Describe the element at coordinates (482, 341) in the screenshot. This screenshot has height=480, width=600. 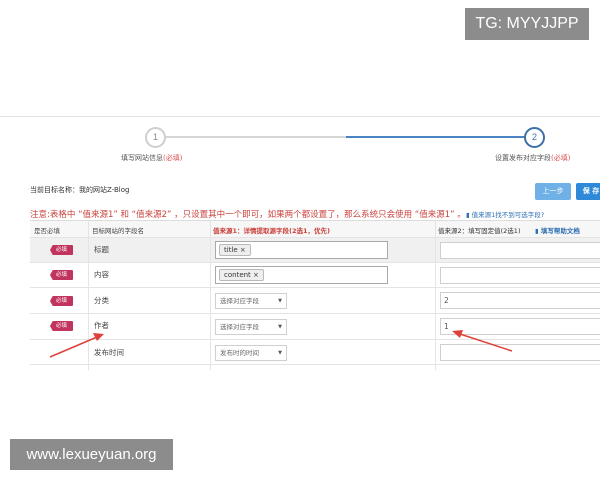
I see `arrow-to-fixed-value` at that location.